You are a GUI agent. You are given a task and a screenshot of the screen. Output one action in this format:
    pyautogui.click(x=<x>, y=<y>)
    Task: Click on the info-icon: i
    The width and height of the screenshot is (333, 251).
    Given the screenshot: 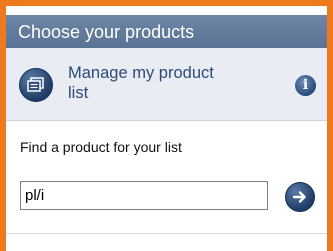 What is the action you would take?
    pyautogui.click(x=305, y=85)
    